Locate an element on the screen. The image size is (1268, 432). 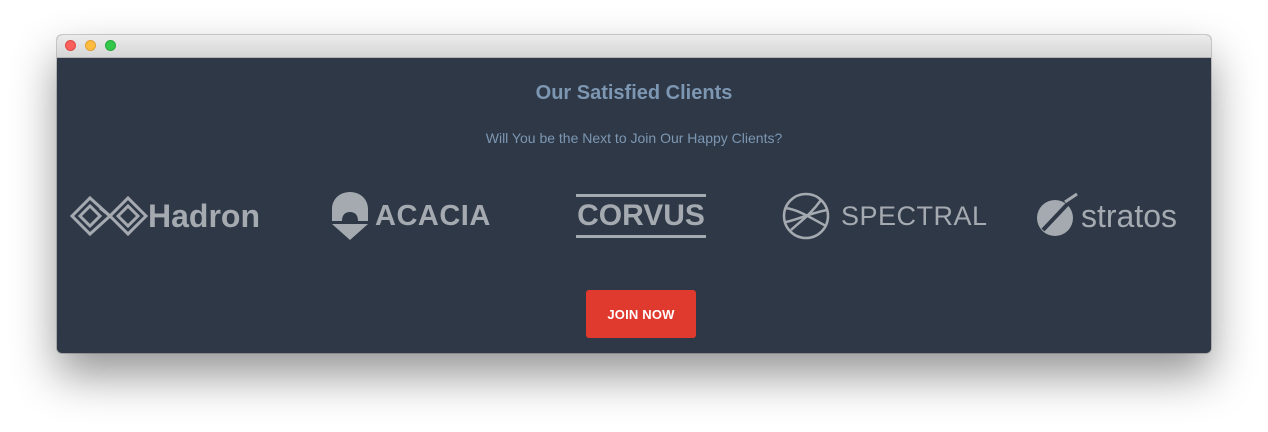
client-name: ACACIA is located at coordinates (433, 216).